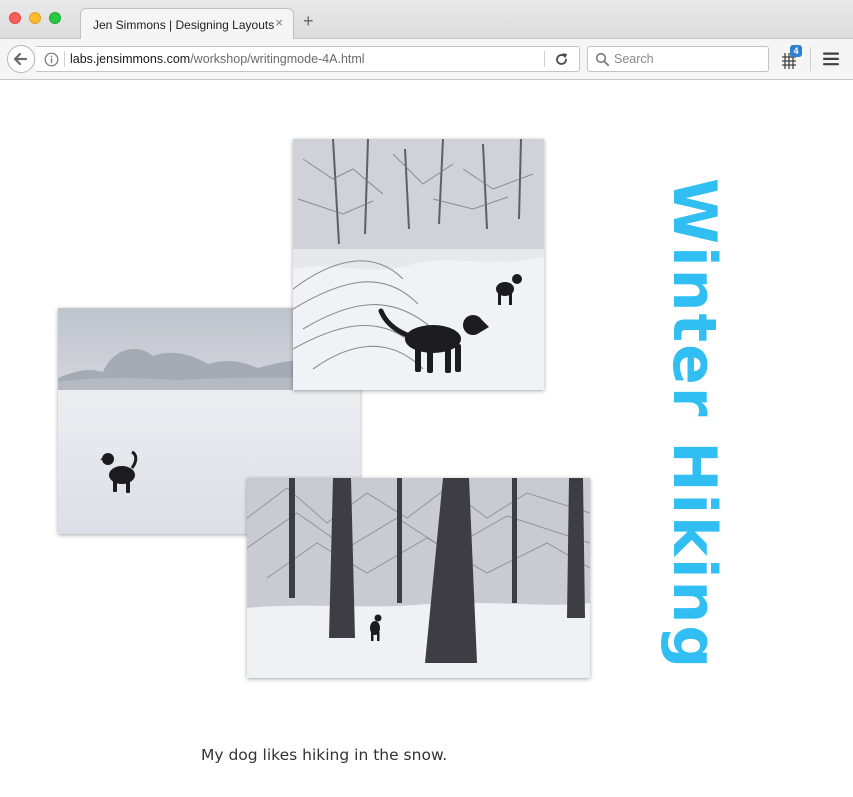 This screenshot has height=797, width=853. Describe the element at coordinates (308, 21) in the screenshot. I see `new-tab-button: +` at that location.